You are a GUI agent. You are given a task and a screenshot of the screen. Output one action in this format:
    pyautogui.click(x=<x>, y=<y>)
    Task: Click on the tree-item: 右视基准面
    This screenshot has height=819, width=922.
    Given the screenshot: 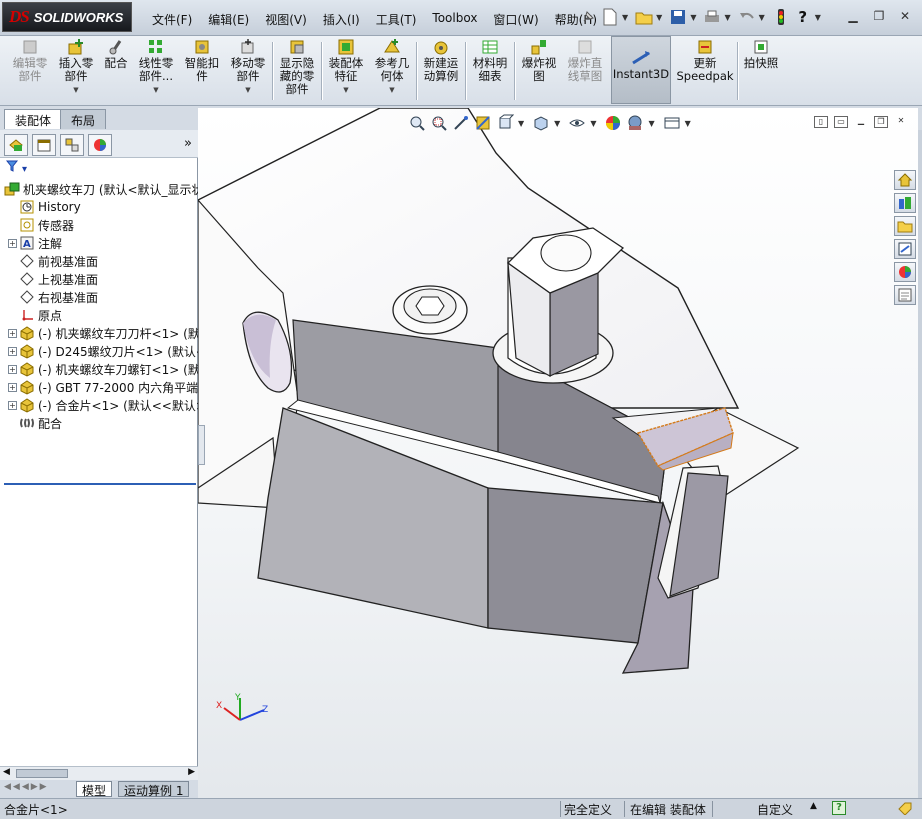 What is the action you would take?
    pyautogui.click(x=99, y=297)
    